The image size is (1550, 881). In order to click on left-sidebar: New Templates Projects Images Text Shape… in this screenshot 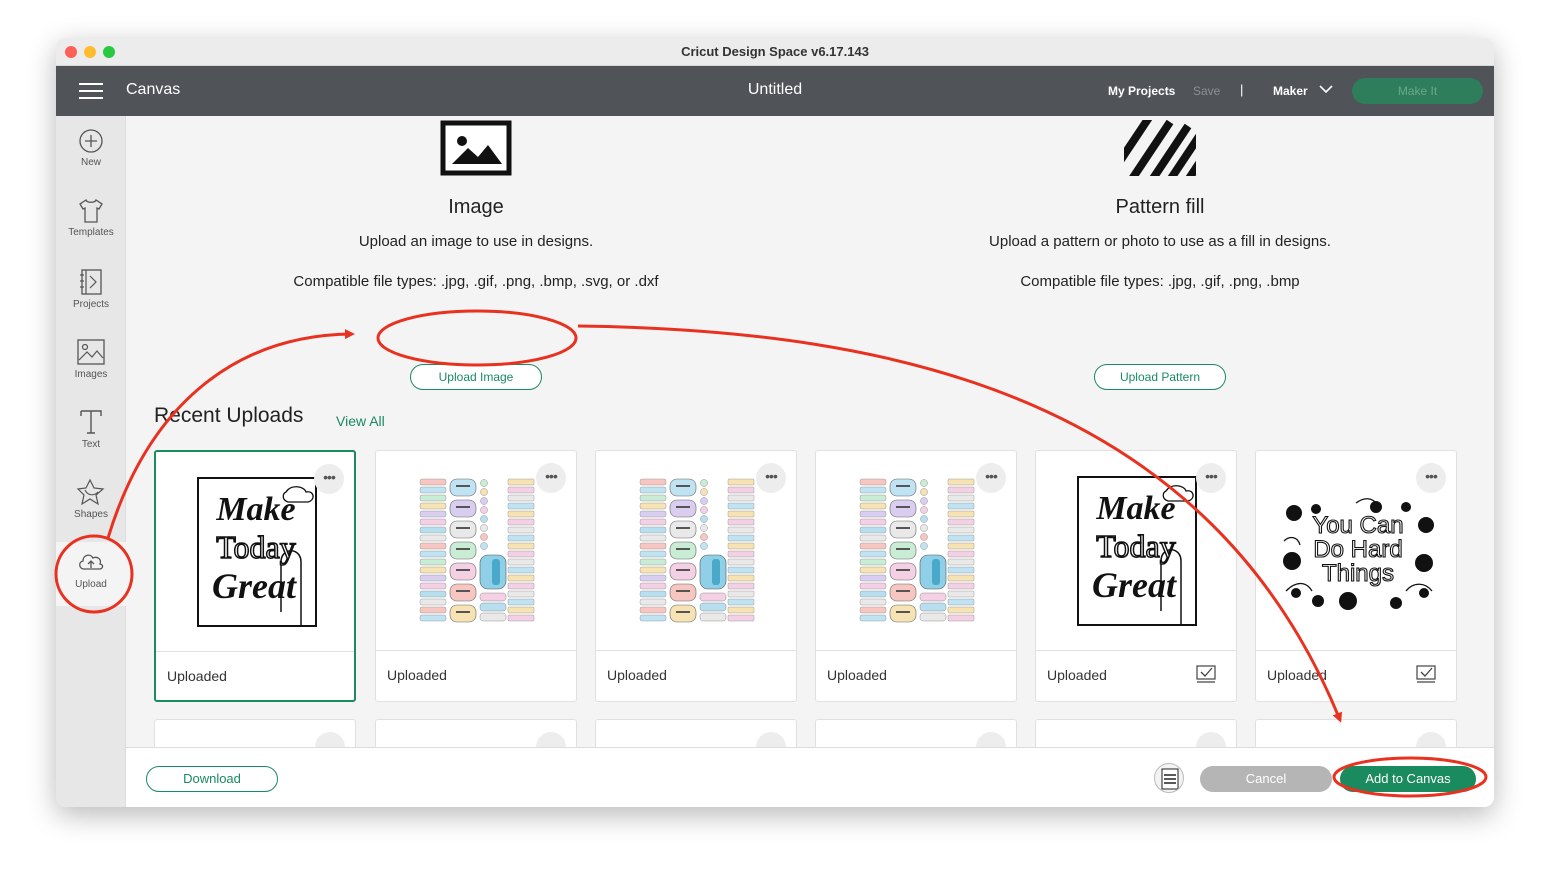, I will do `click(91, 461)`.